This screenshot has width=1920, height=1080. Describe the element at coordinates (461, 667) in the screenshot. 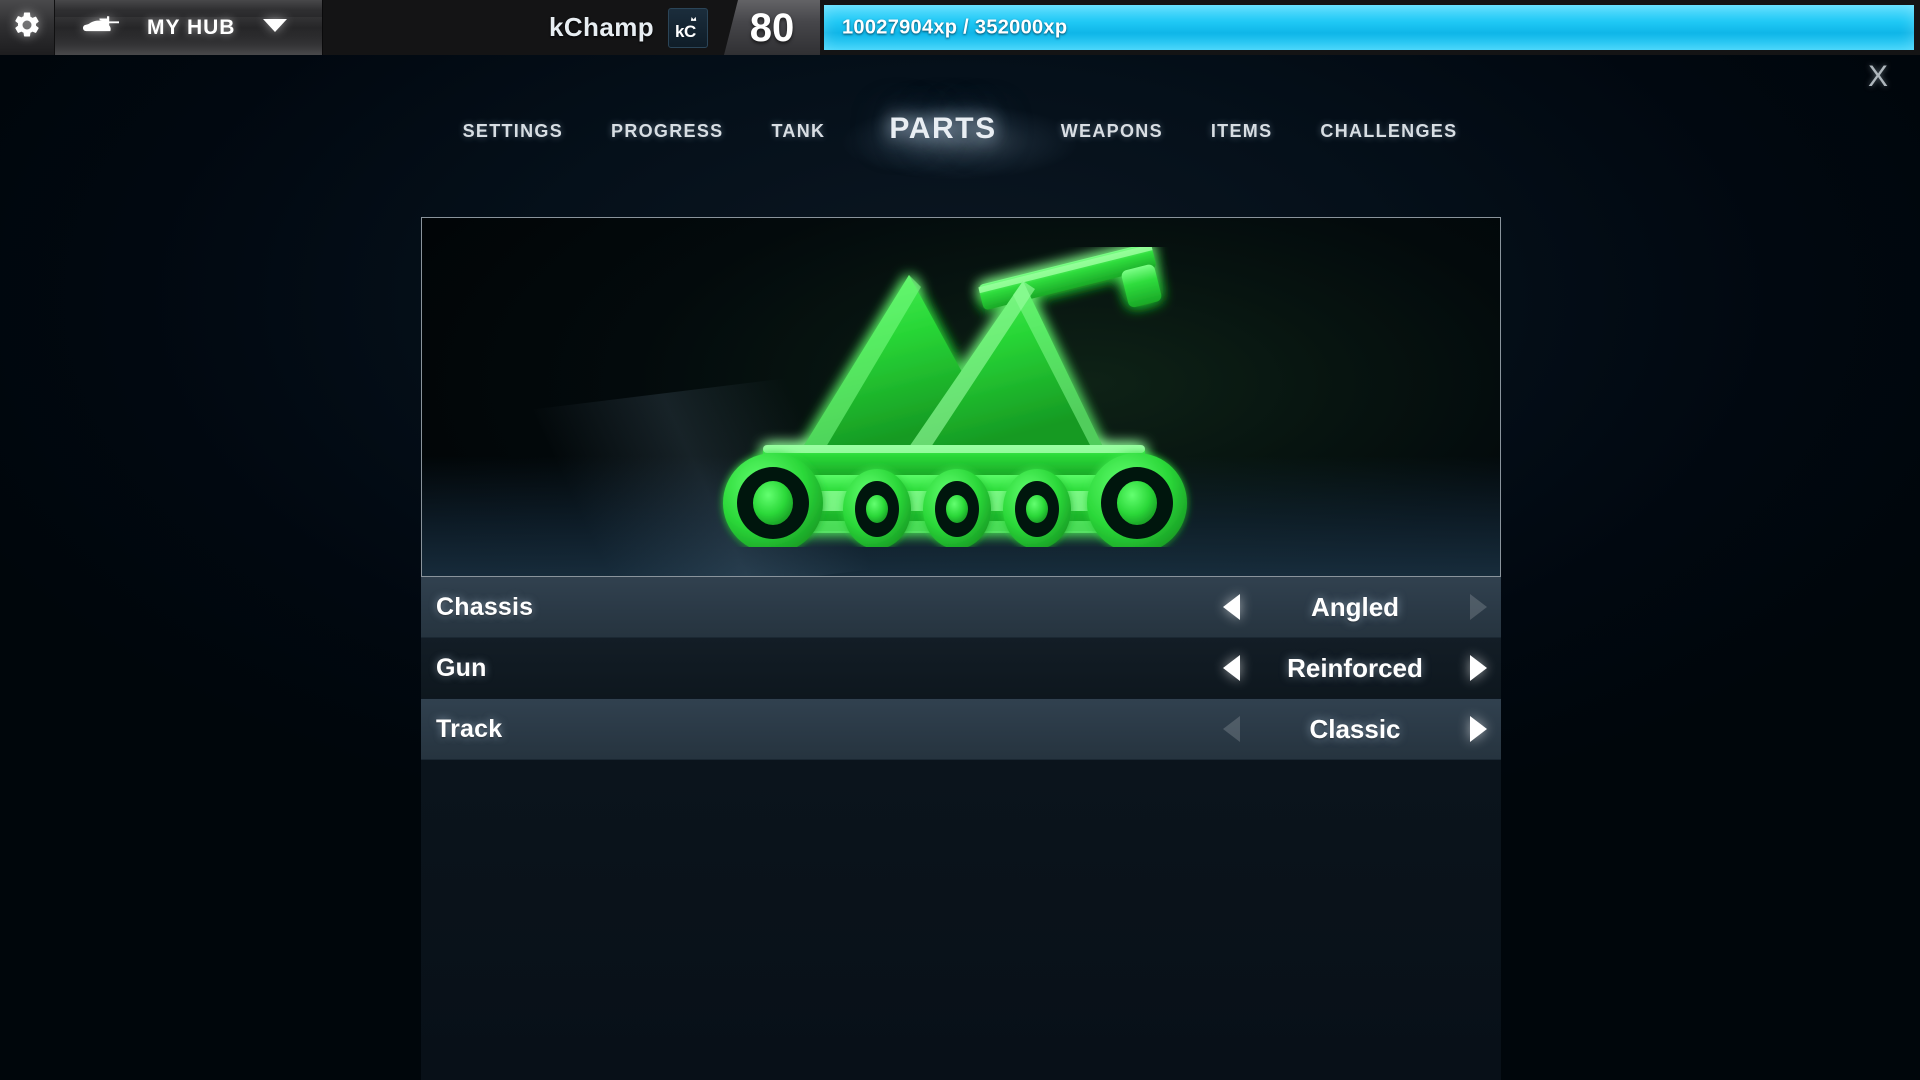

I see `part-row-label: Gun` at that location.